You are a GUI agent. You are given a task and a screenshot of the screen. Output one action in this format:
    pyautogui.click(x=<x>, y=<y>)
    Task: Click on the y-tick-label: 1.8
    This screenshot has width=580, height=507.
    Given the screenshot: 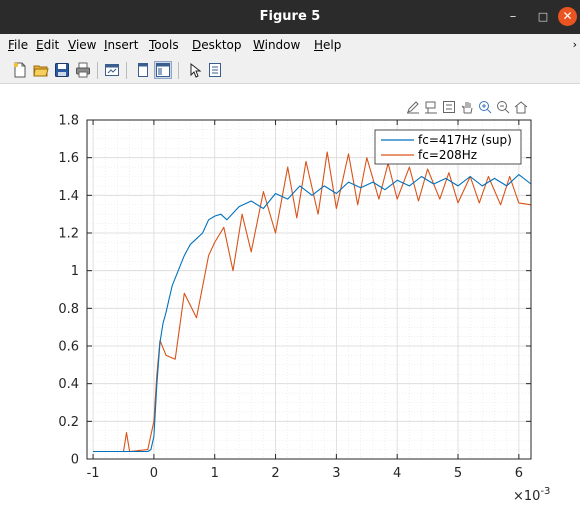 What is the action you would take?
    pyautogui.click(x=68, y=121)
    